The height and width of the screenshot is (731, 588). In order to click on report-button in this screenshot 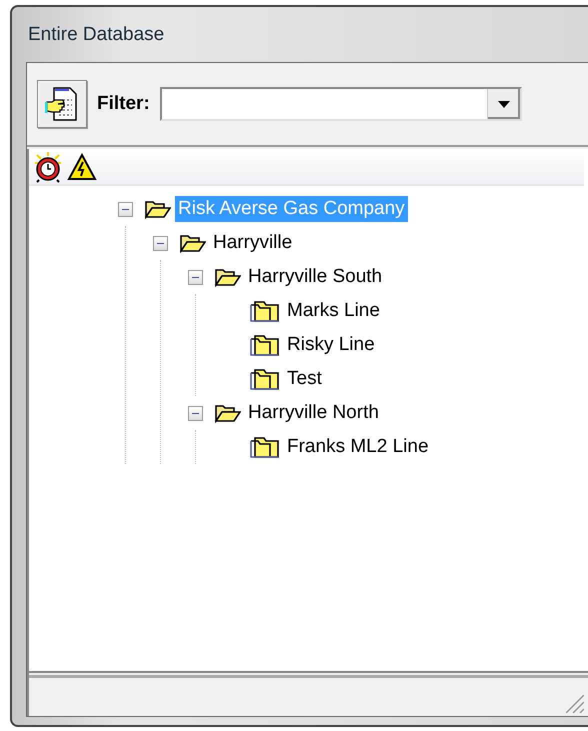, I will do `click(62, 104)`.